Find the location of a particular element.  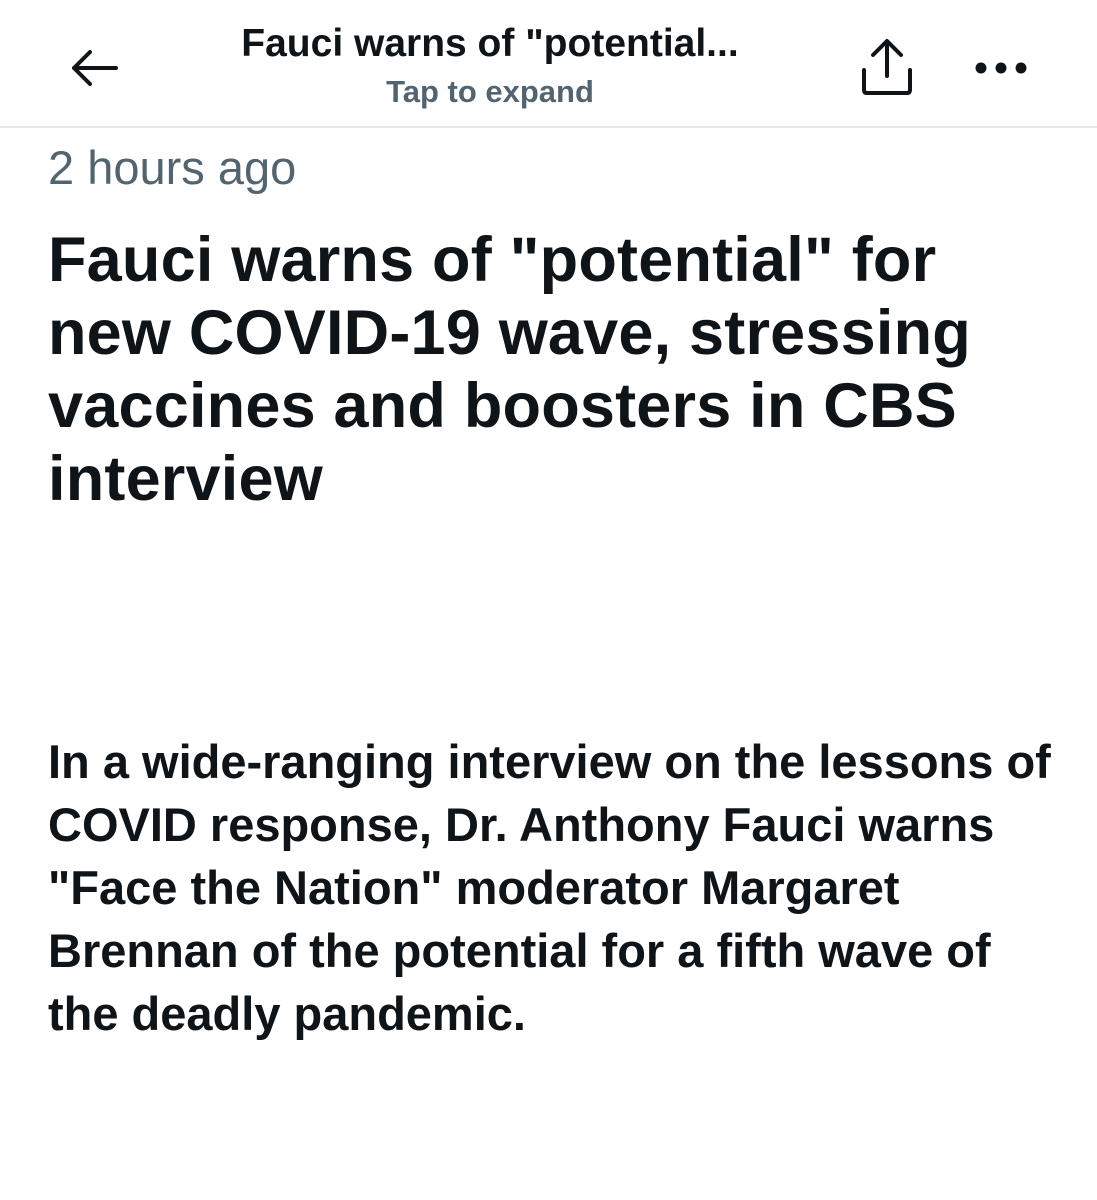

arrow-left-icon is located at coordinates (95, 68).